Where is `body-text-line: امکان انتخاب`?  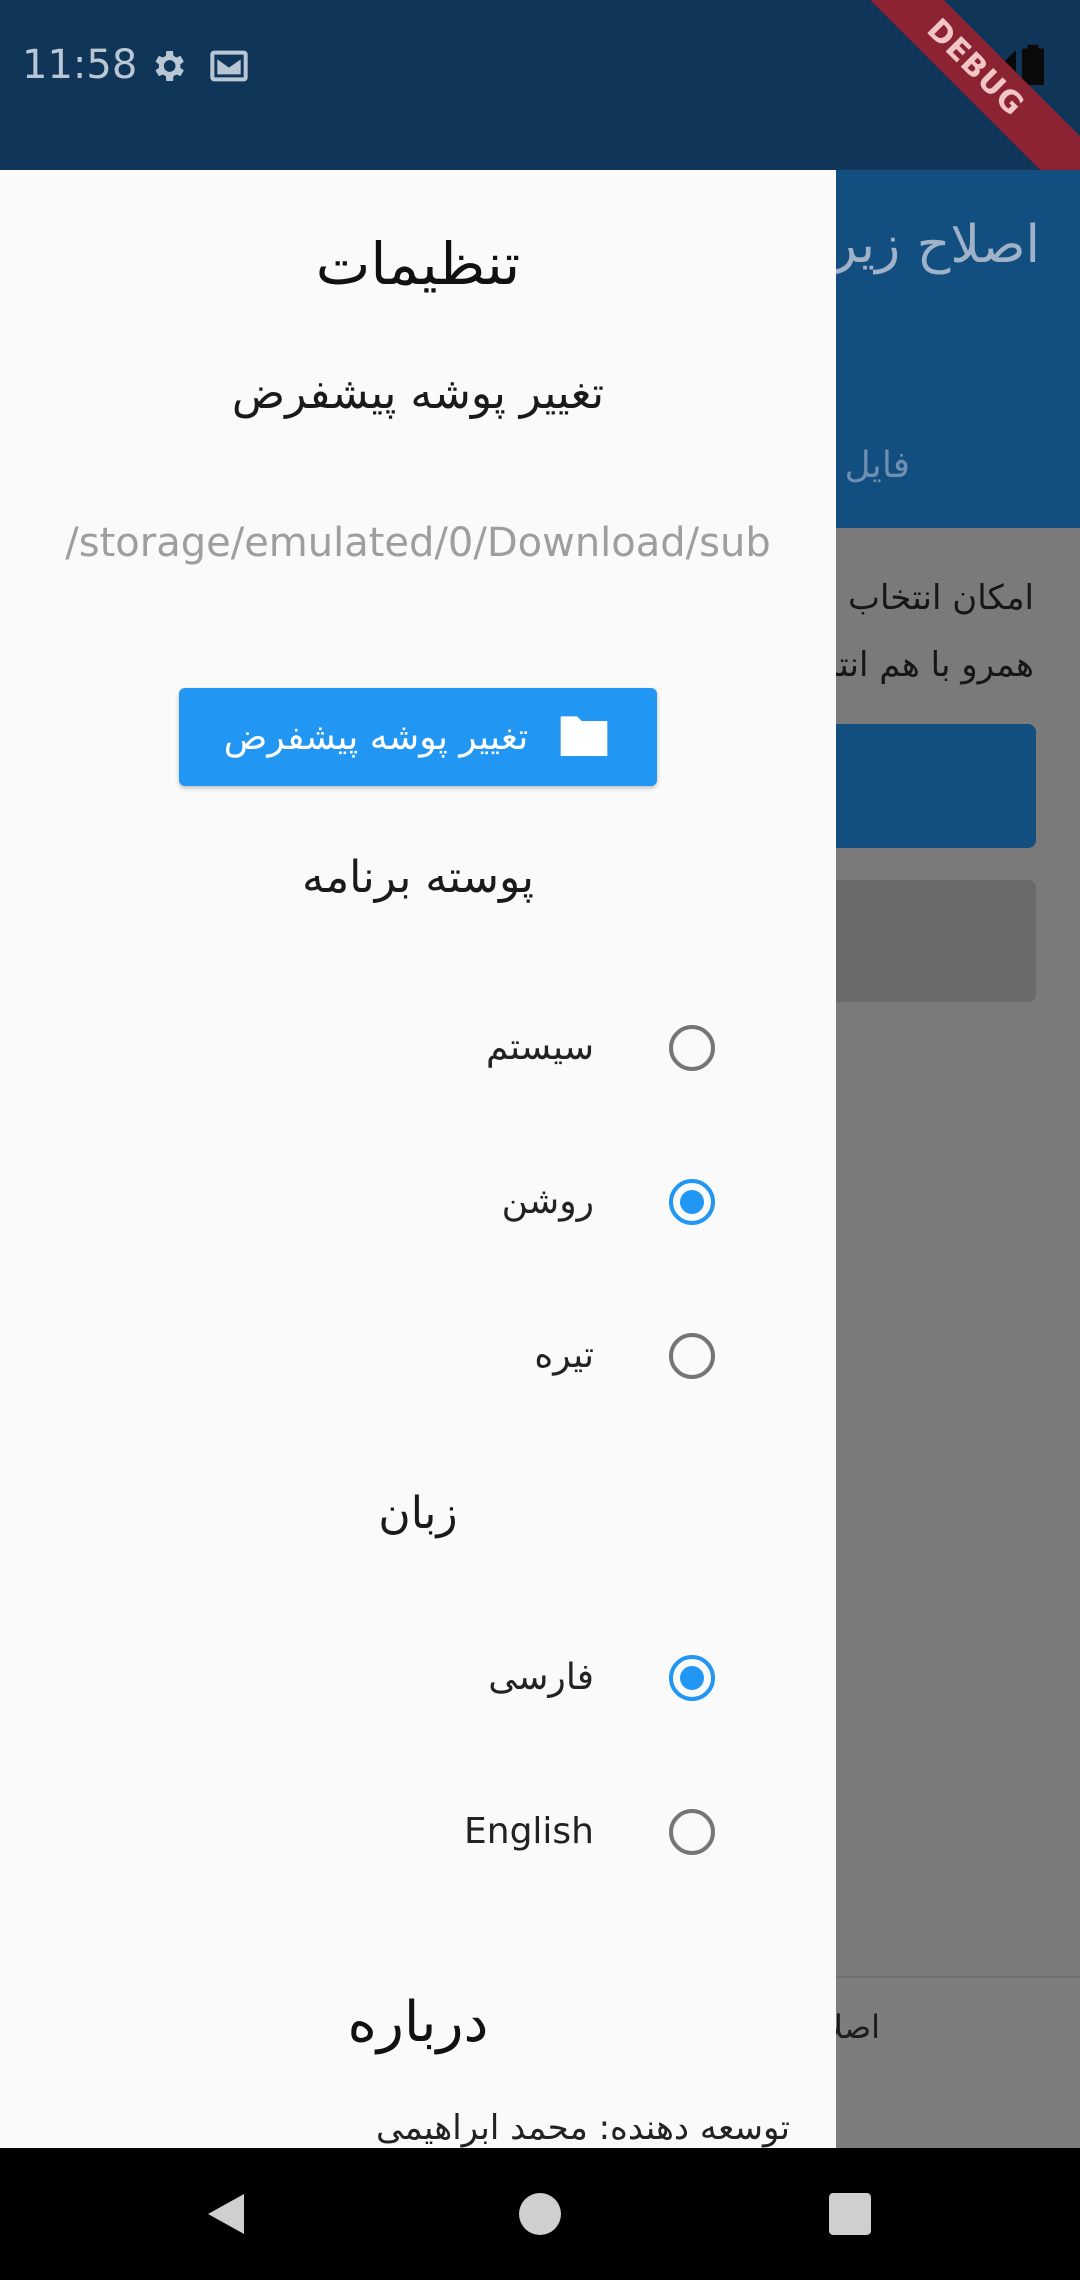 body-text-line: امکان انتخاب is located at coordinates (940, 598).